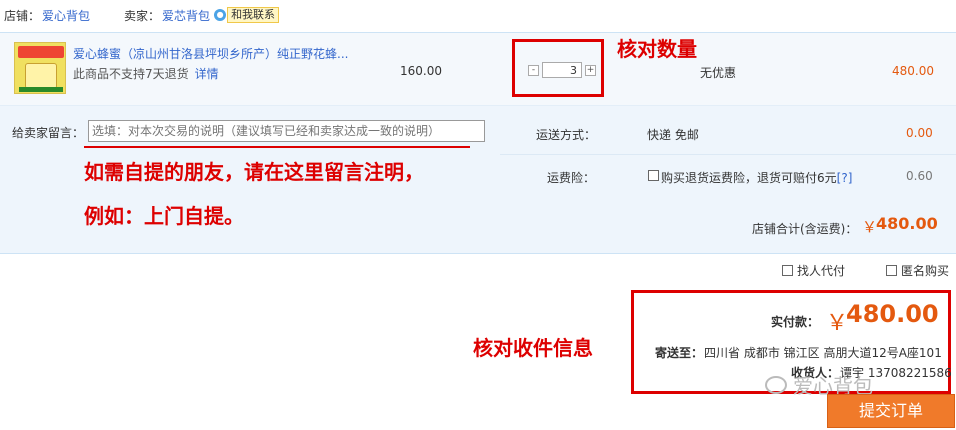 This screenshot has height=430, width=956. What do you see at coordinates (478, 15) in the screenshot?
I see `store-bar: 店铺： 爱心背包 卖家： 爱芯背包 ● 和我联系` at bounding box center [478, 15].